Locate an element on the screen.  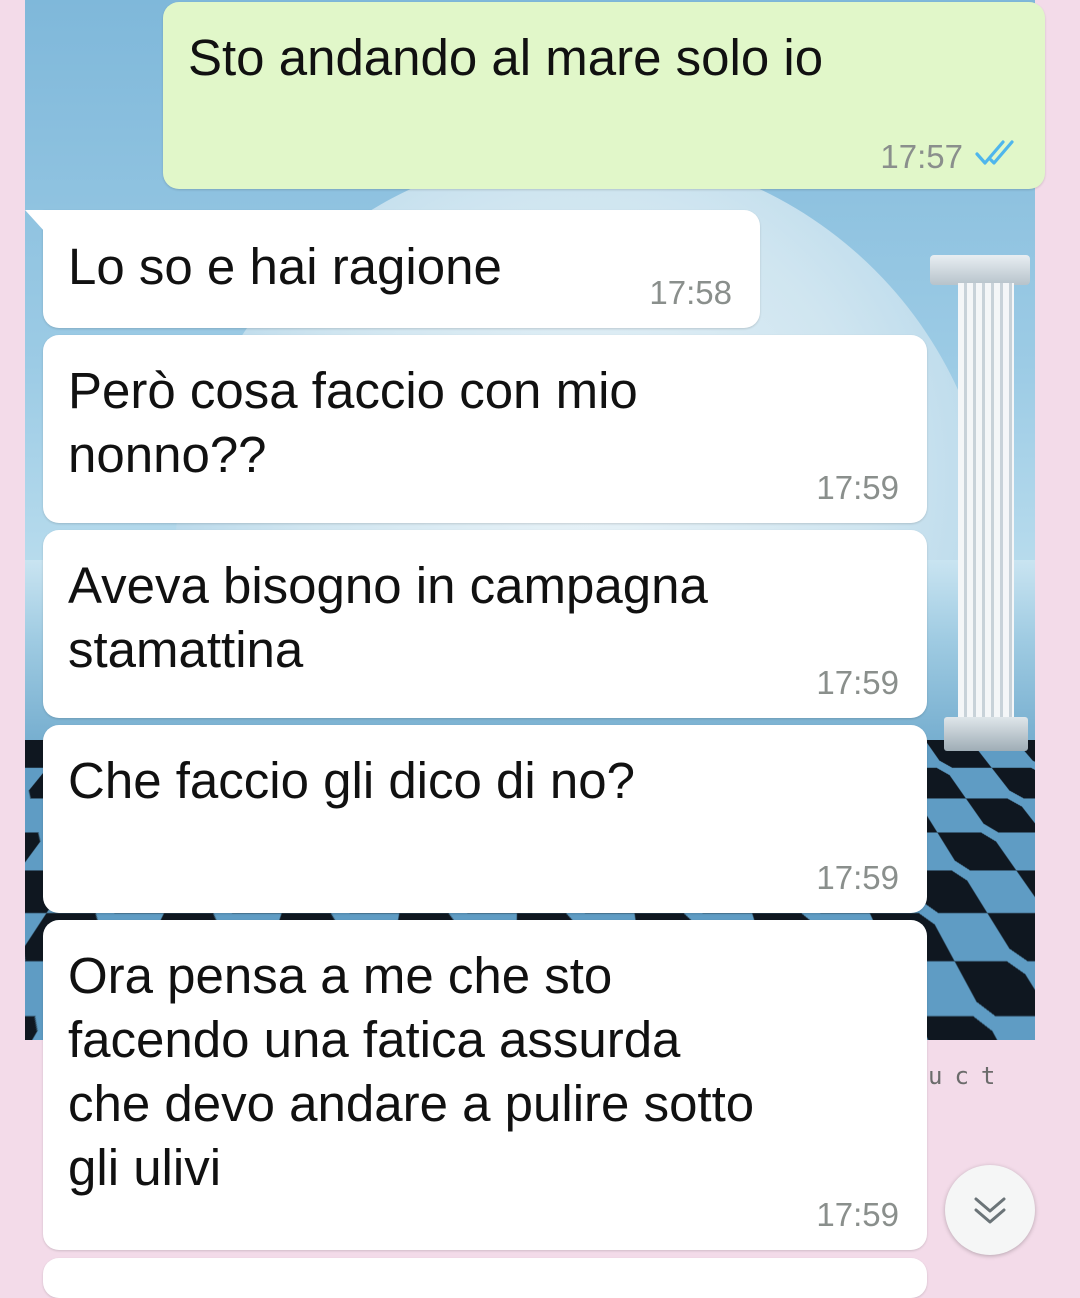
wallpaper-caption: uct is located at coordinates (968, 1076).